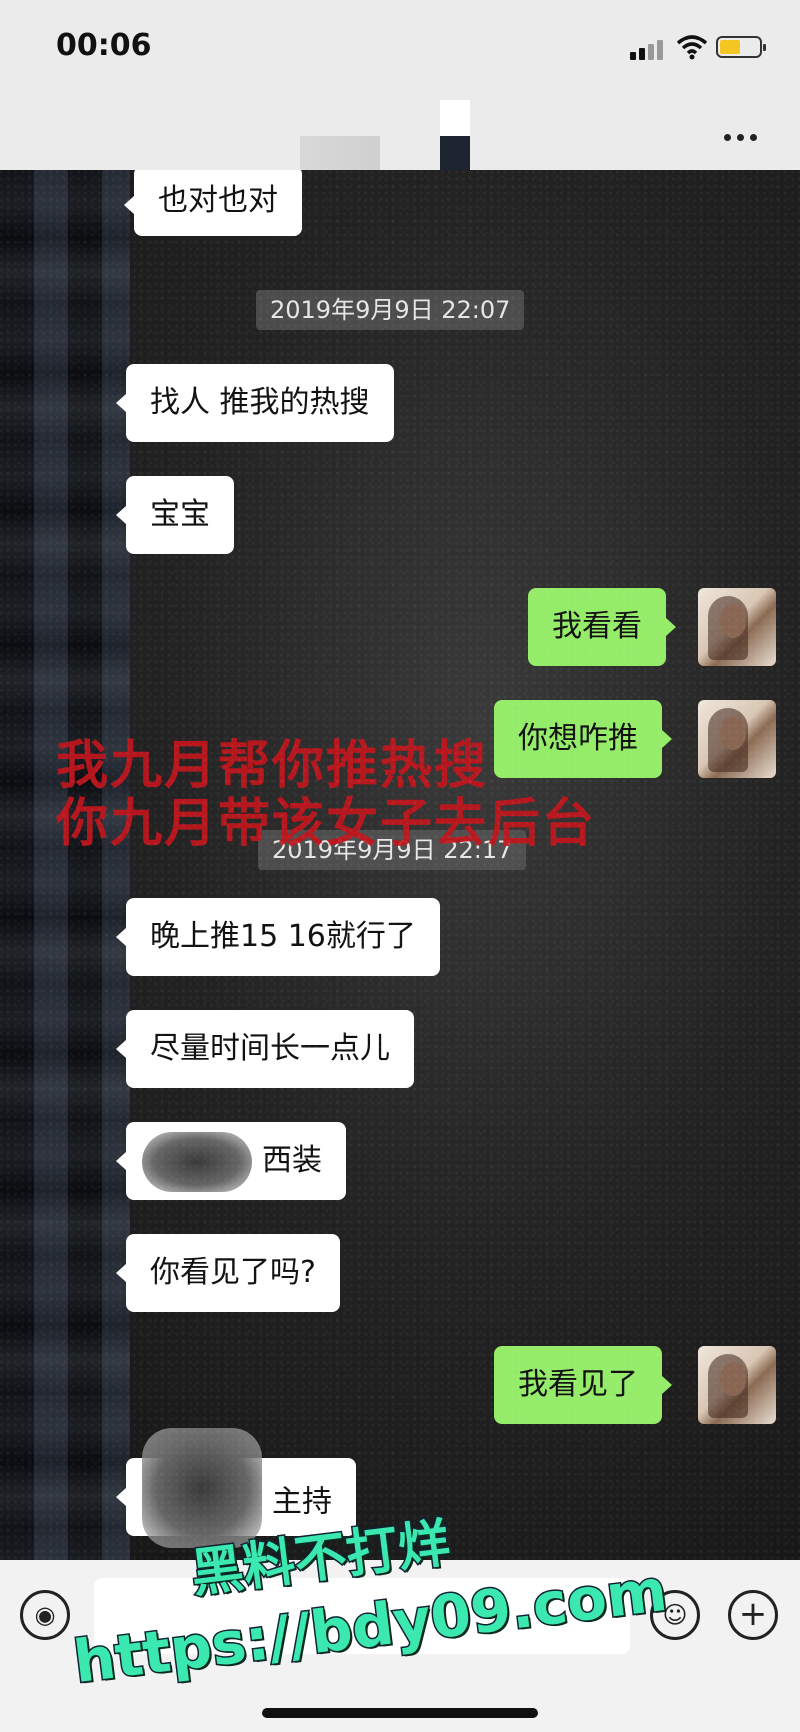  What do you see at coordinates (583, 739) in the screenshot?
I see `message-bubble: 你想咋推` at bounding box center [583, 739].